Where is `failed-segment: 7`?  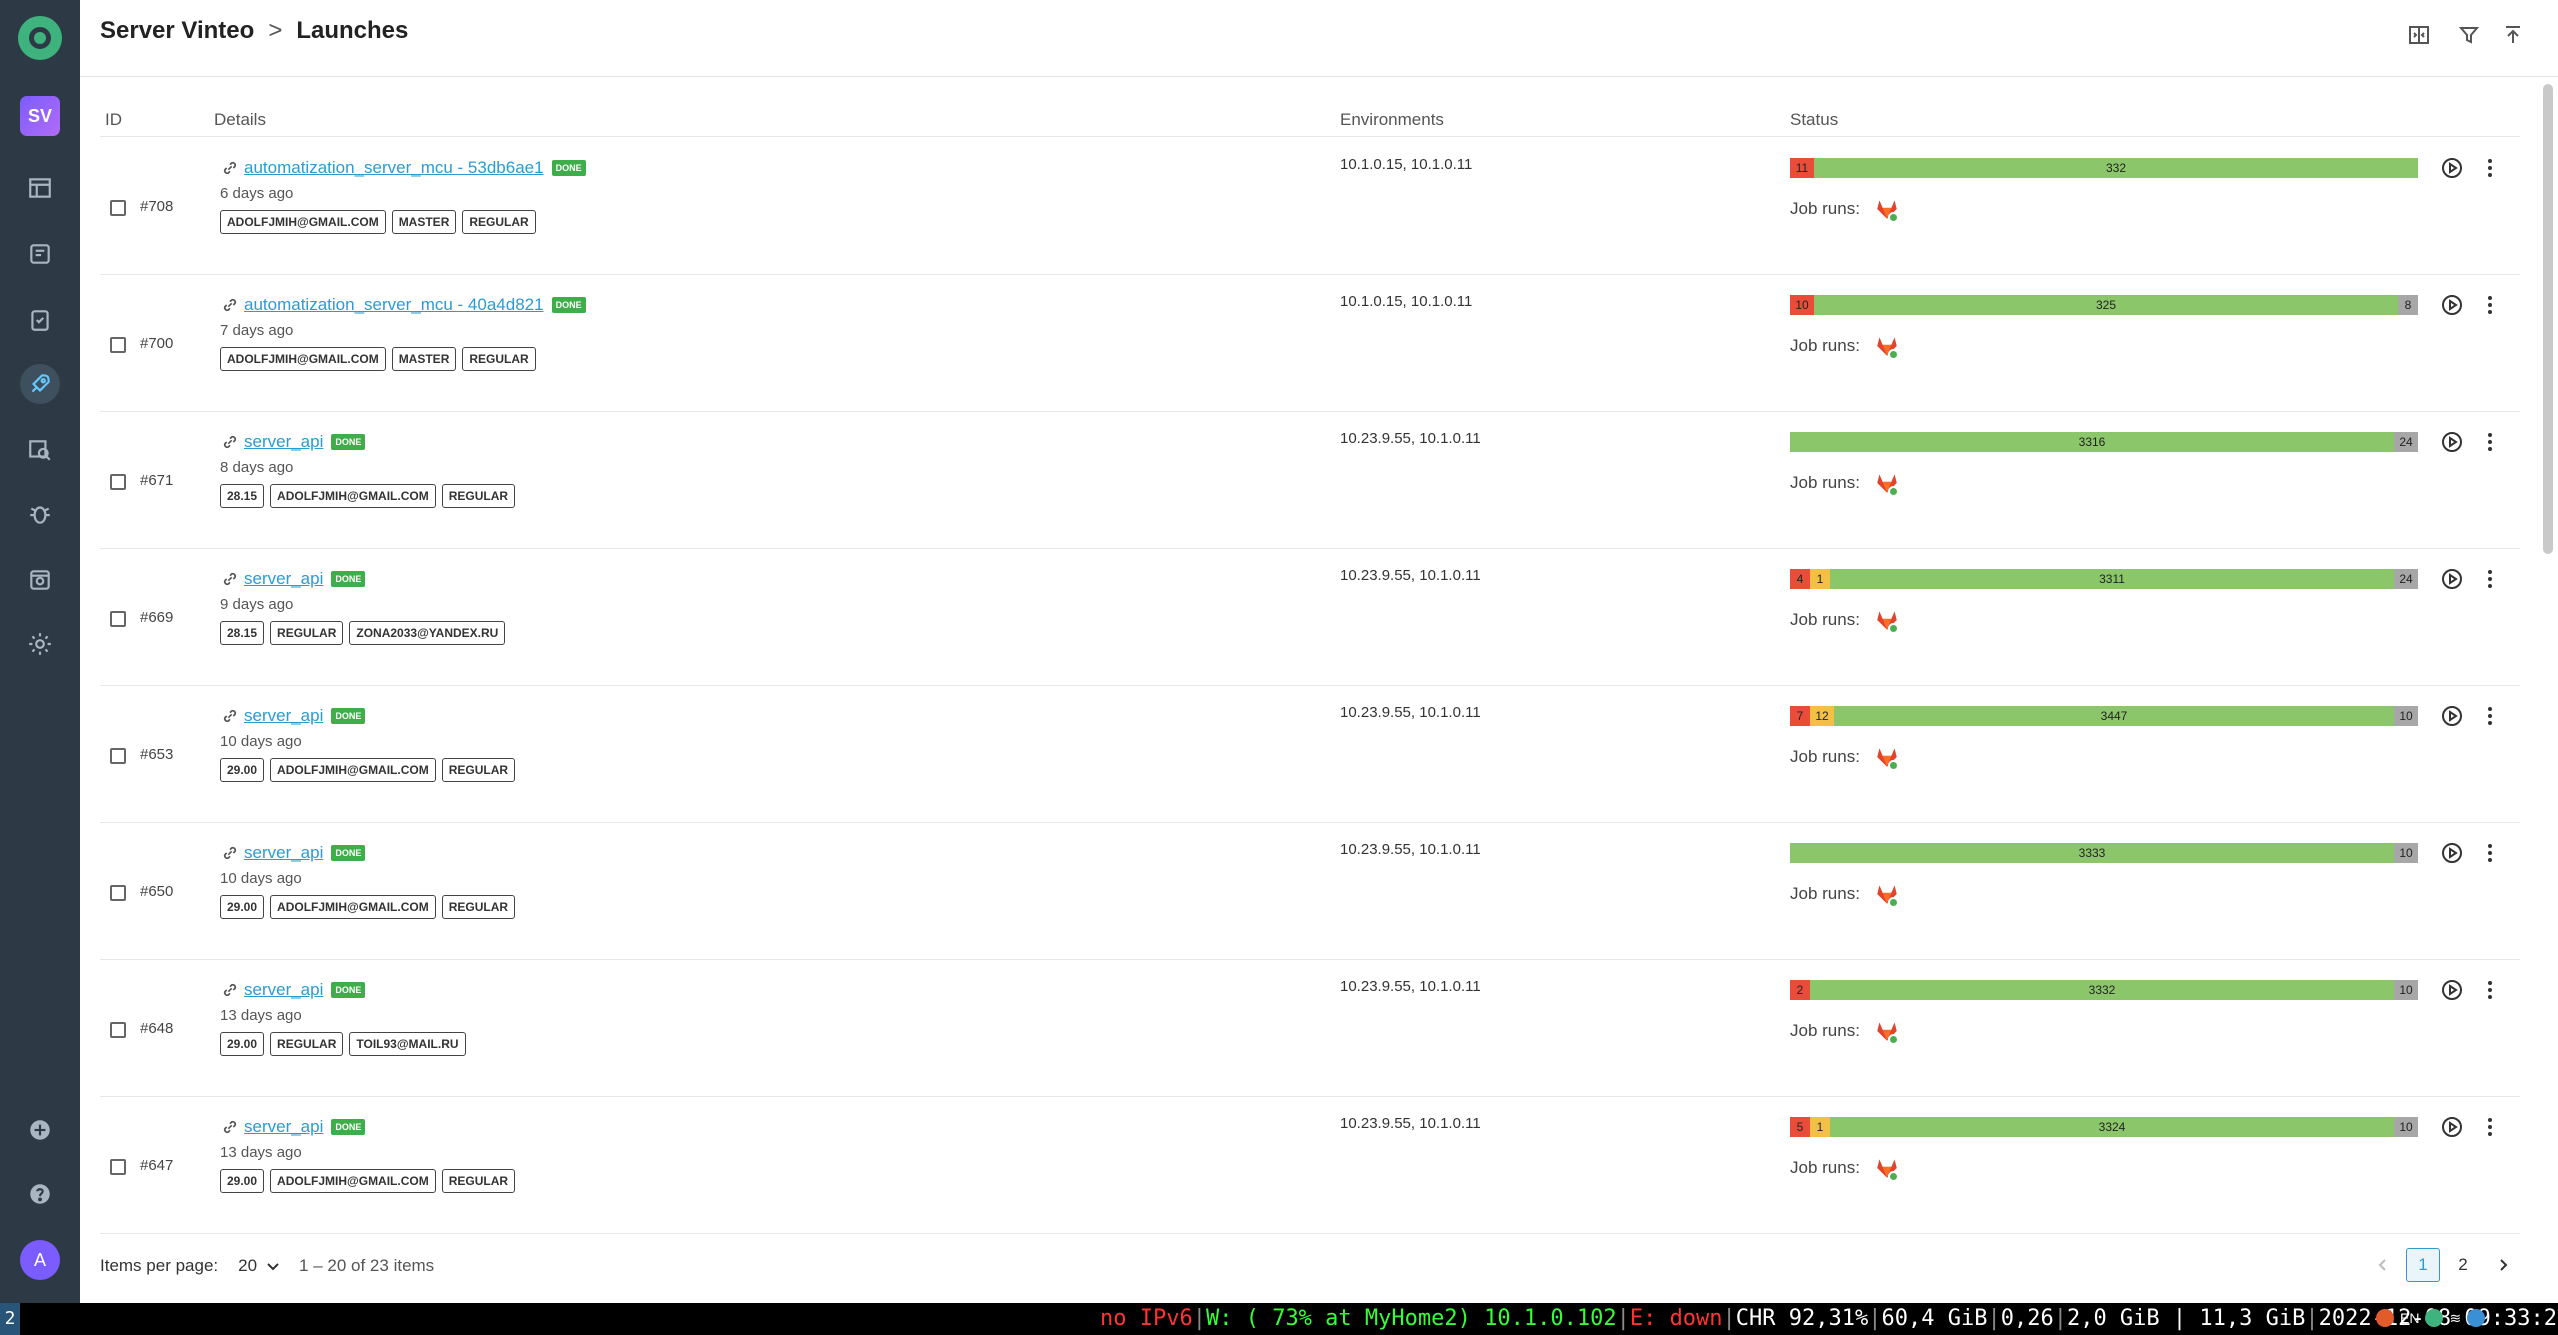 failed-segment: 7 is located at coordinates (1800, 716).